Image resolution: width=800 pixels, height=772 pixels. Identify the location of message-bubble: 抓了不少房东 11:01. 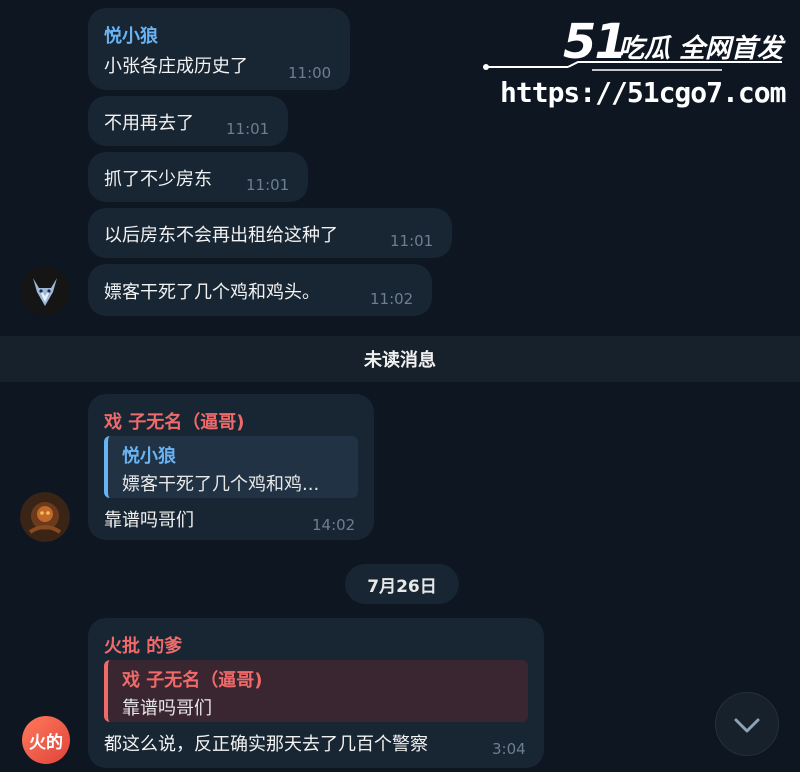
(198, 177).